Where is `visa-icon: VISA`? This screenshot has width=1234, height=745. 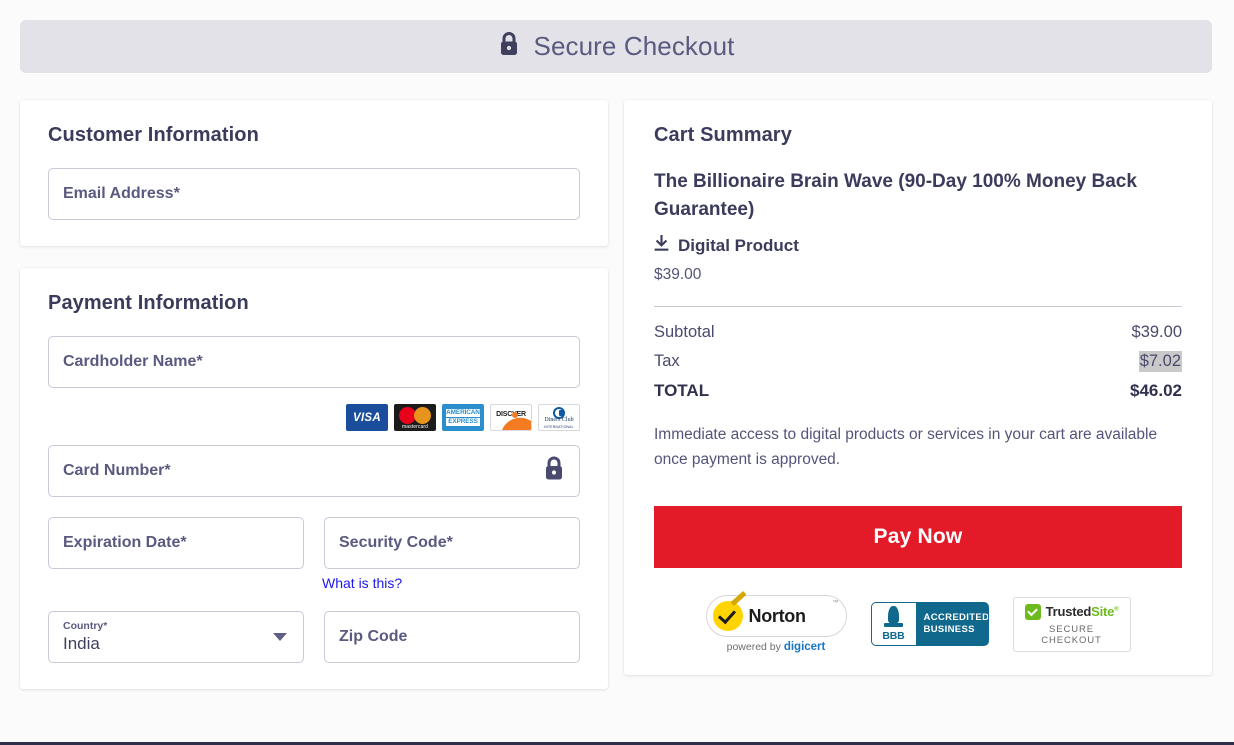
visa-icon: VISA is located at coordinates (367, 417).